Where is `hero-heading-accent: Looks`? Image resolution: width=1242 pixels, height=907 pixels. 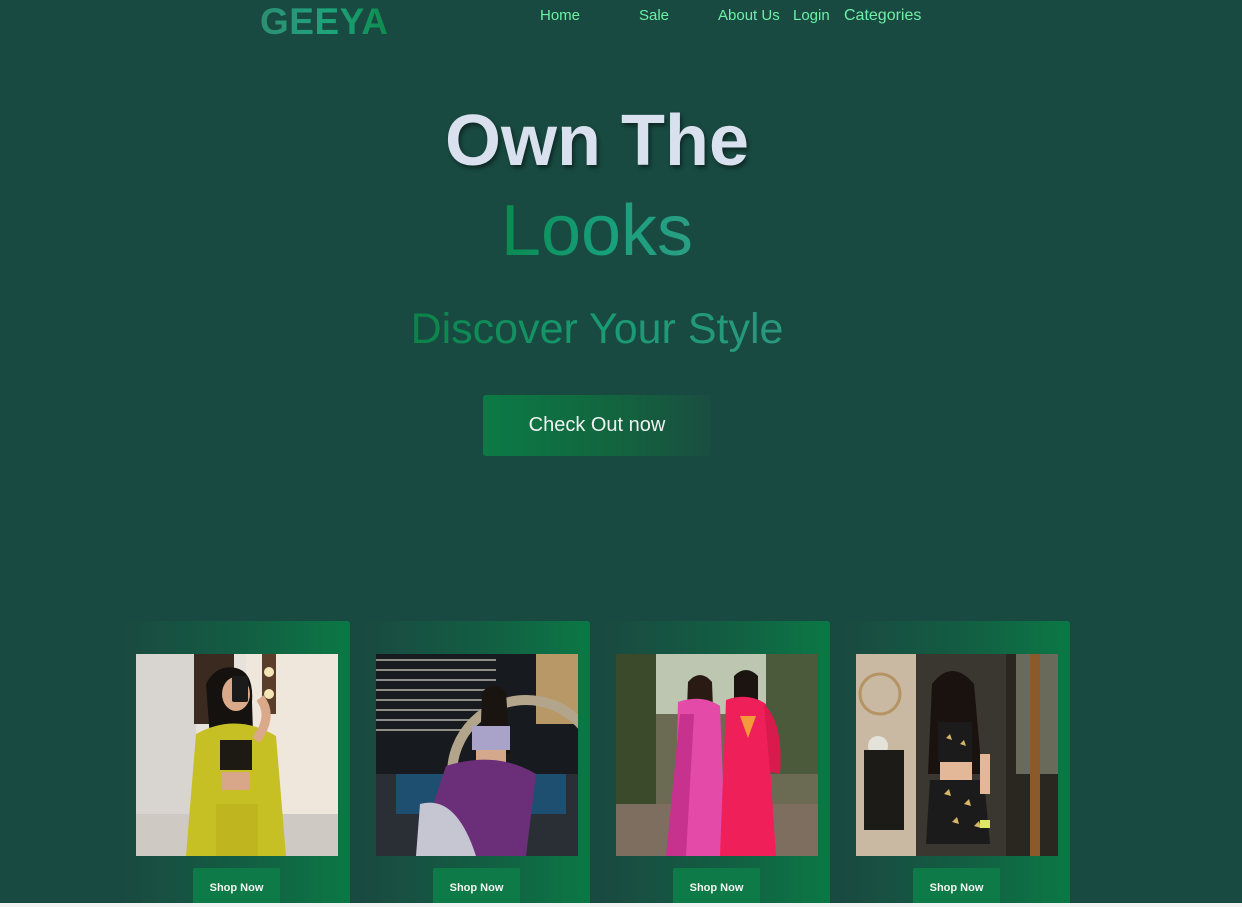 hero-heading-accent: Looks is located at coordinates (597, 231).